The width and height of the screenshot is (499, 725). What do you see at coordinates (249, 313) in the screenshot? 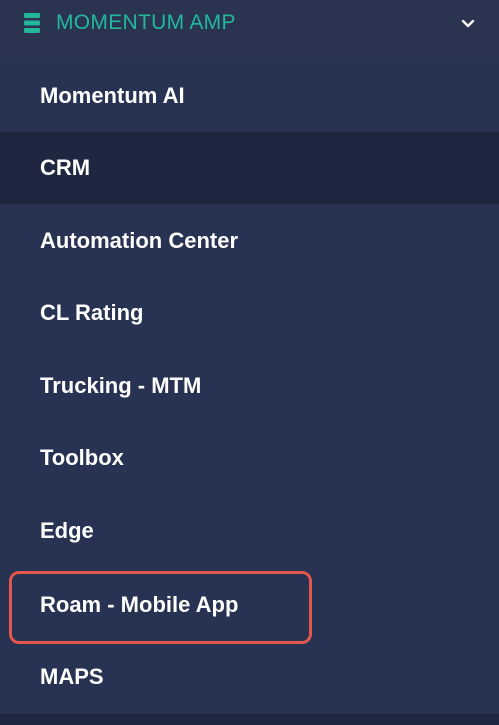
I see `menu-item-cl-rating: CL Rating` at bounding box center [249, 313].